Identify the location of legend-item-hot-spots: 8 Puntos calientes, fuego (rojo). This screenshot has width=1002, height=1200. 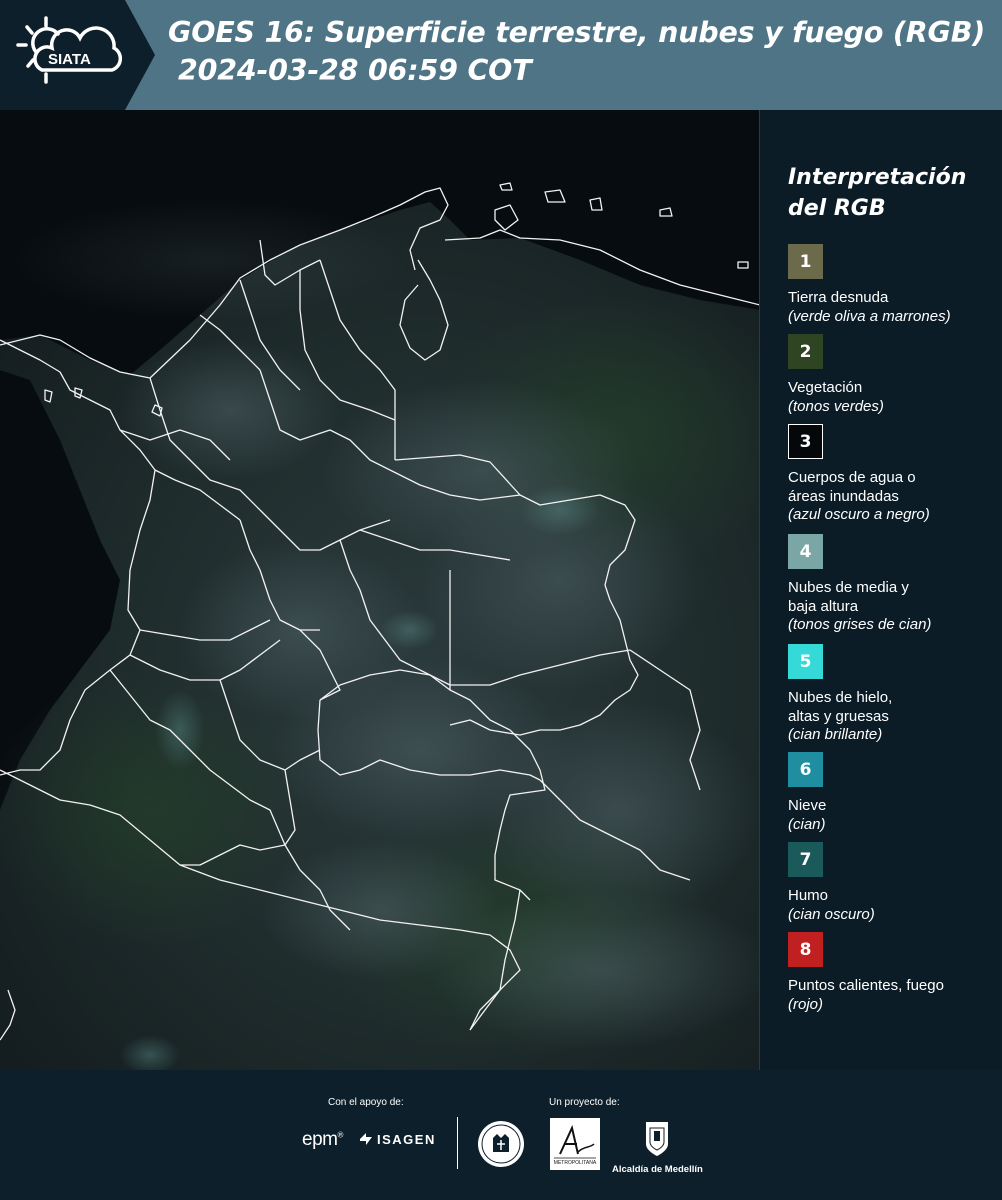
(893, 973).